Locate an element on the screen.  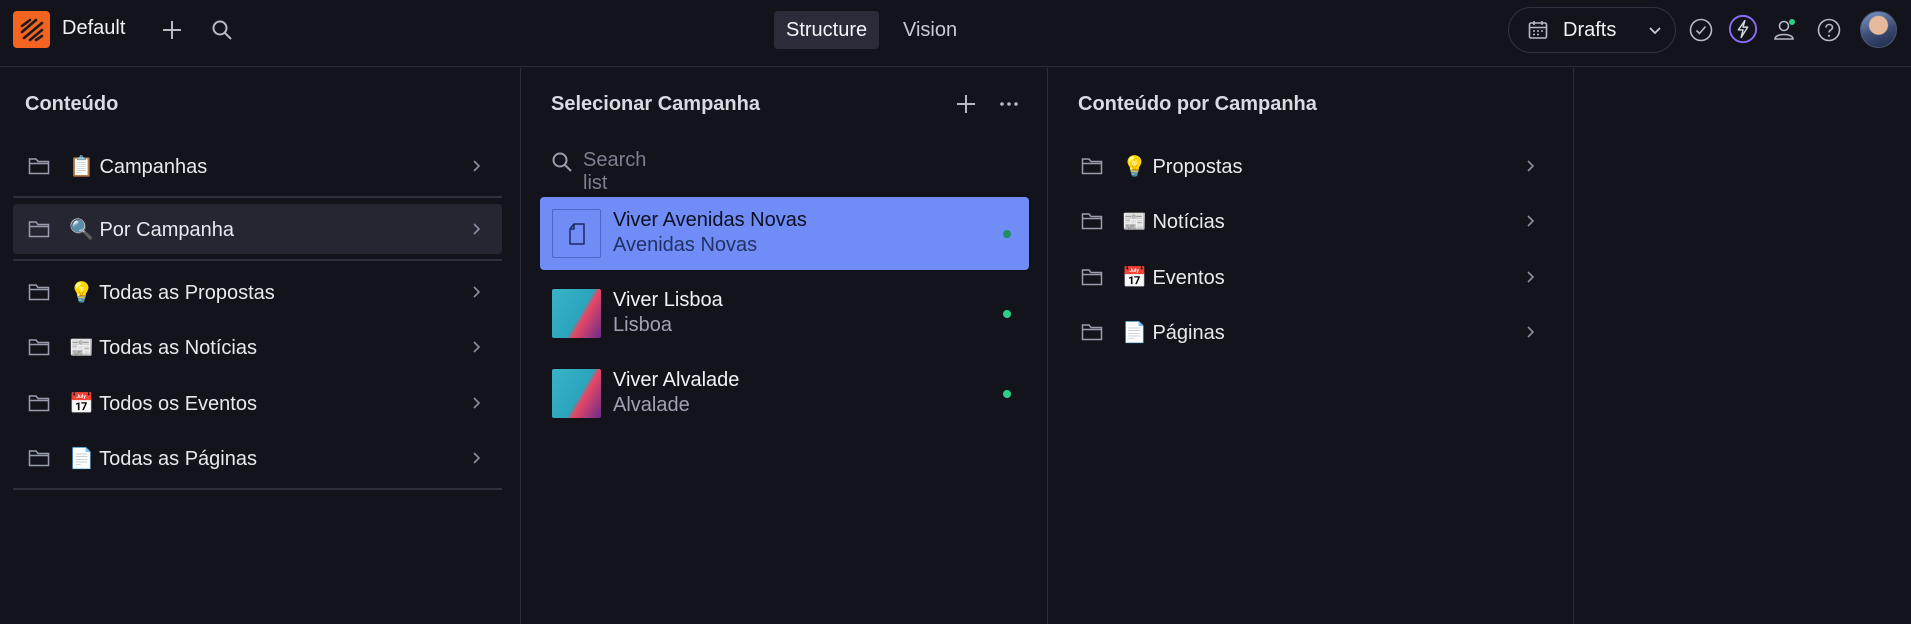
campaign-title: Viver Alvalade is located at coordinates (676, 380).